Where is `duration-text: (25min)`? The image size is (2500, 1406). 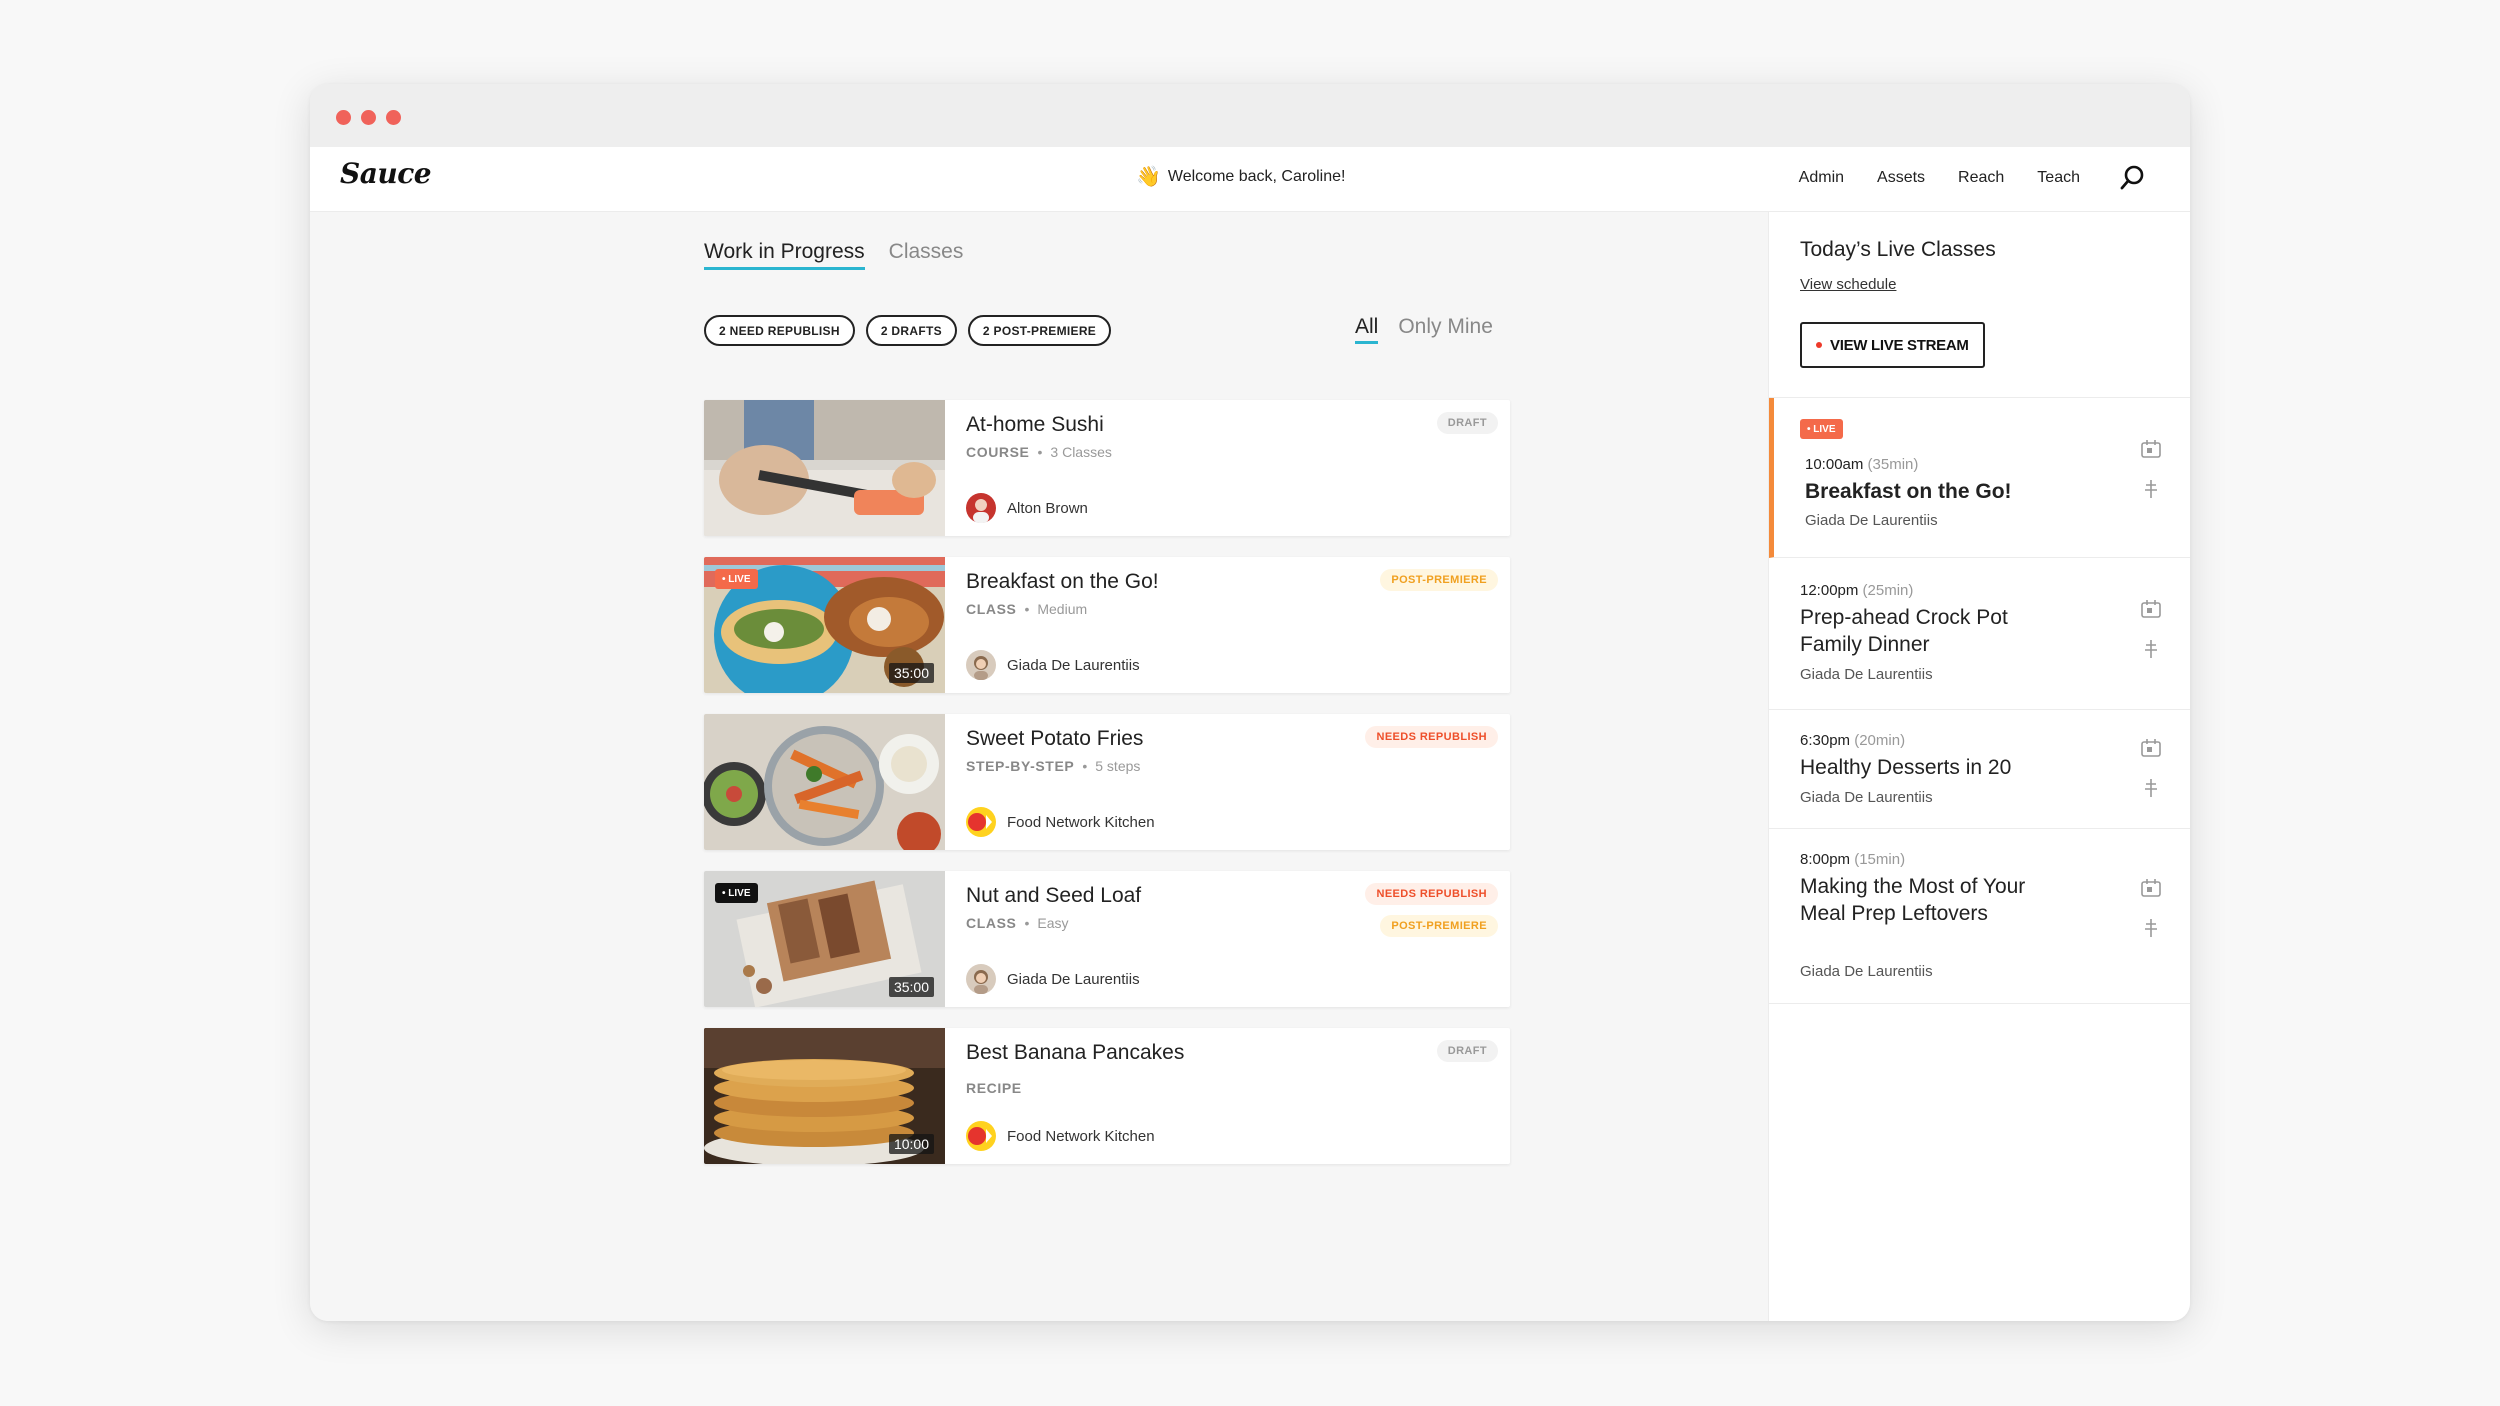 duration-text: (25min) is located at coordinates (1888, 590).